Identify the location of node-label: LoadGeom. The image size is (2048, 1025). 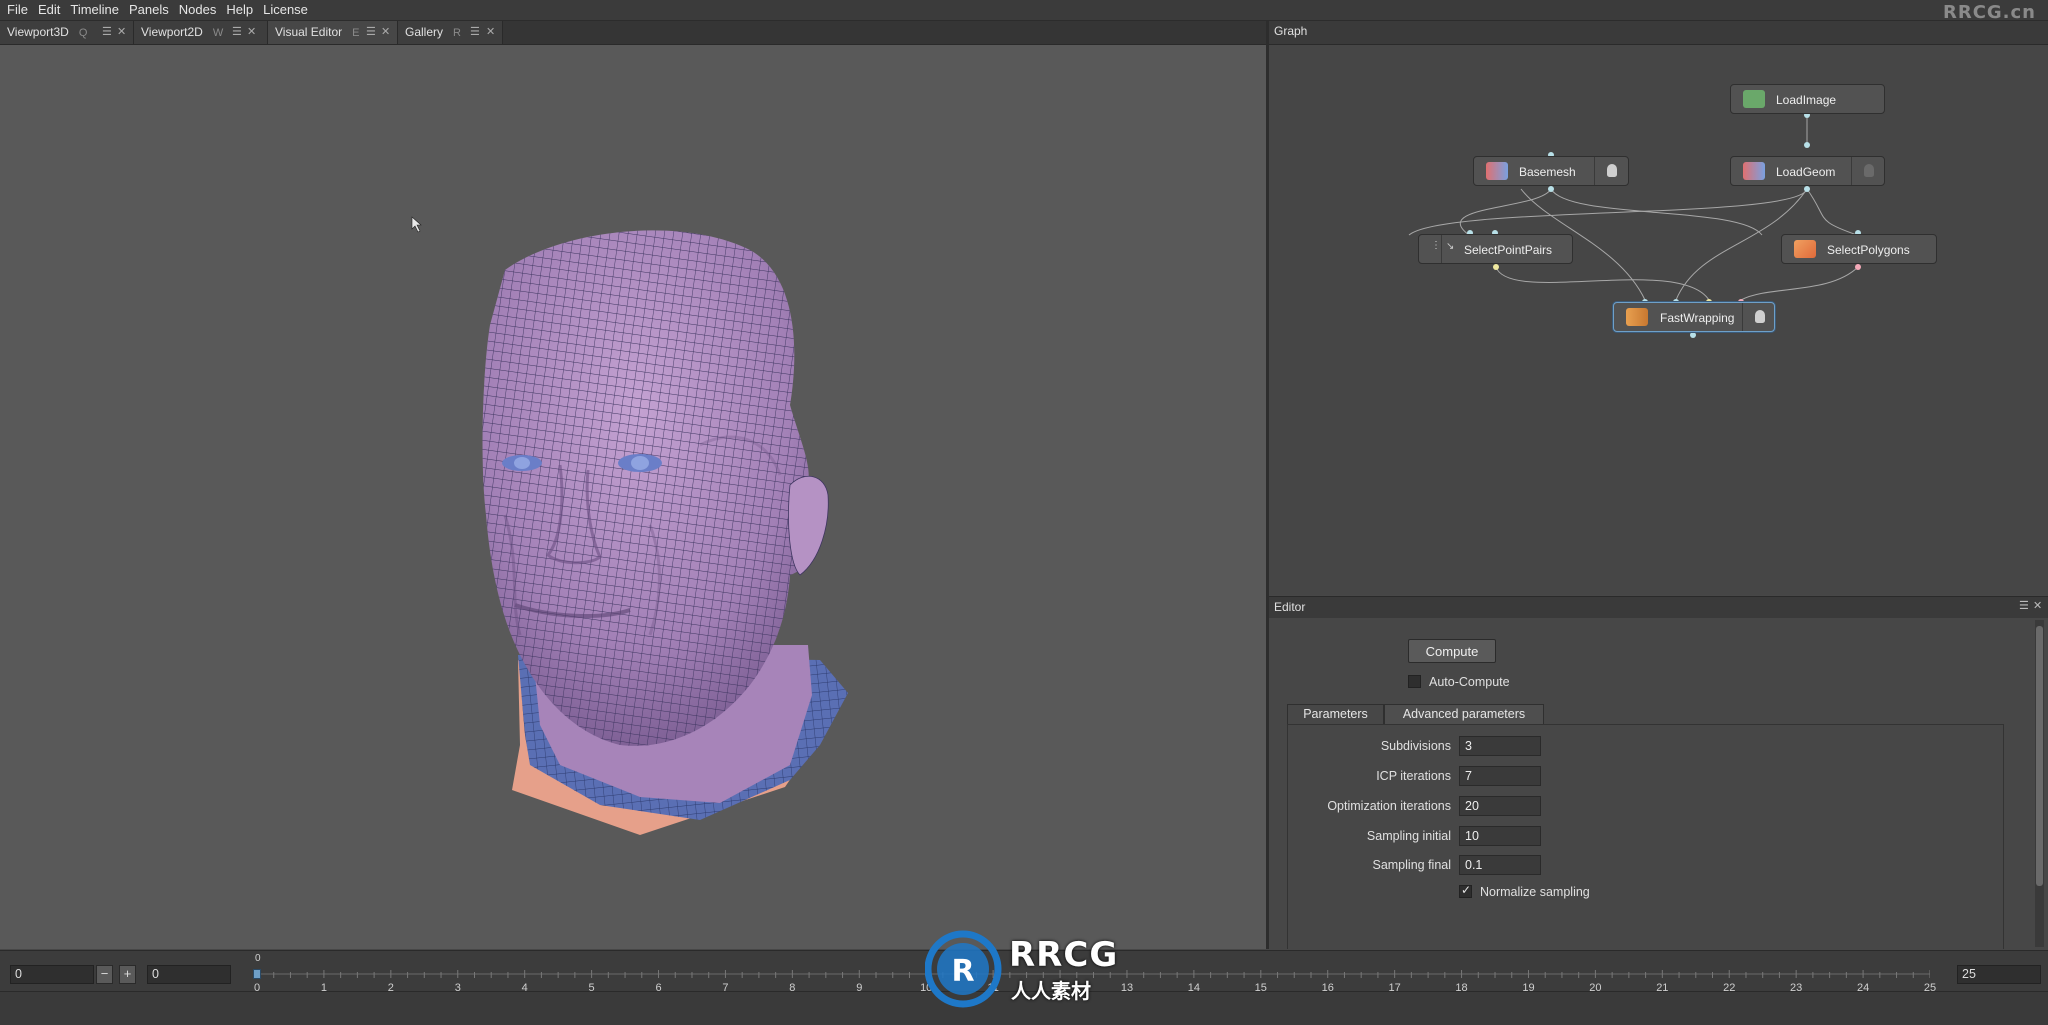
(1806, 172).